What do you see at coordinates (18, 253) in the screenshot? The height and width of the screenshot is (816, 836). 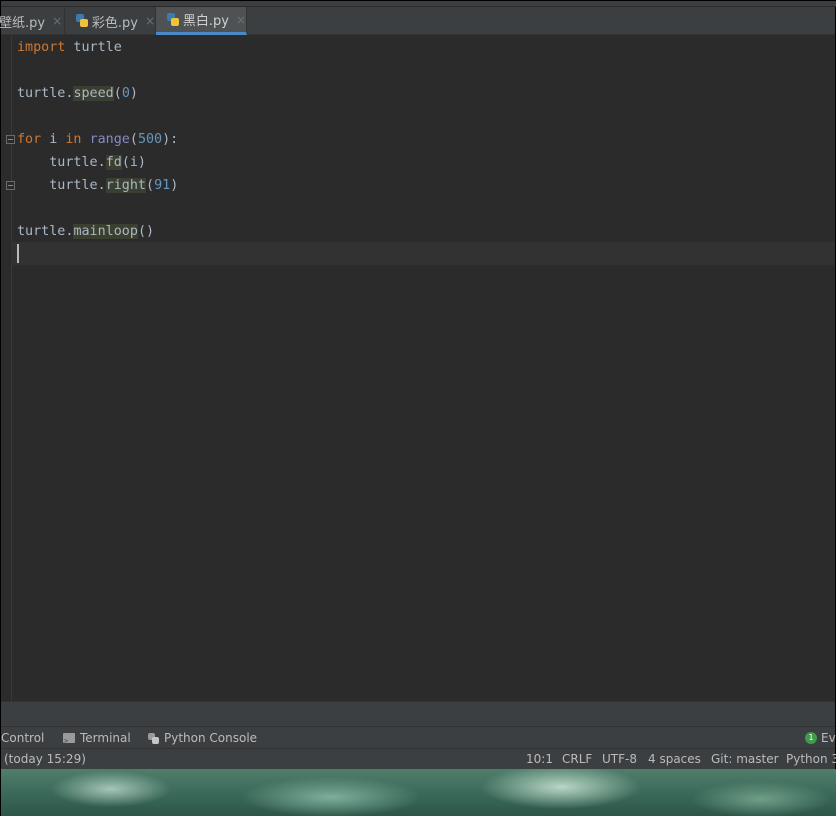 I see `text-caret` at bounding box center [18, 253].